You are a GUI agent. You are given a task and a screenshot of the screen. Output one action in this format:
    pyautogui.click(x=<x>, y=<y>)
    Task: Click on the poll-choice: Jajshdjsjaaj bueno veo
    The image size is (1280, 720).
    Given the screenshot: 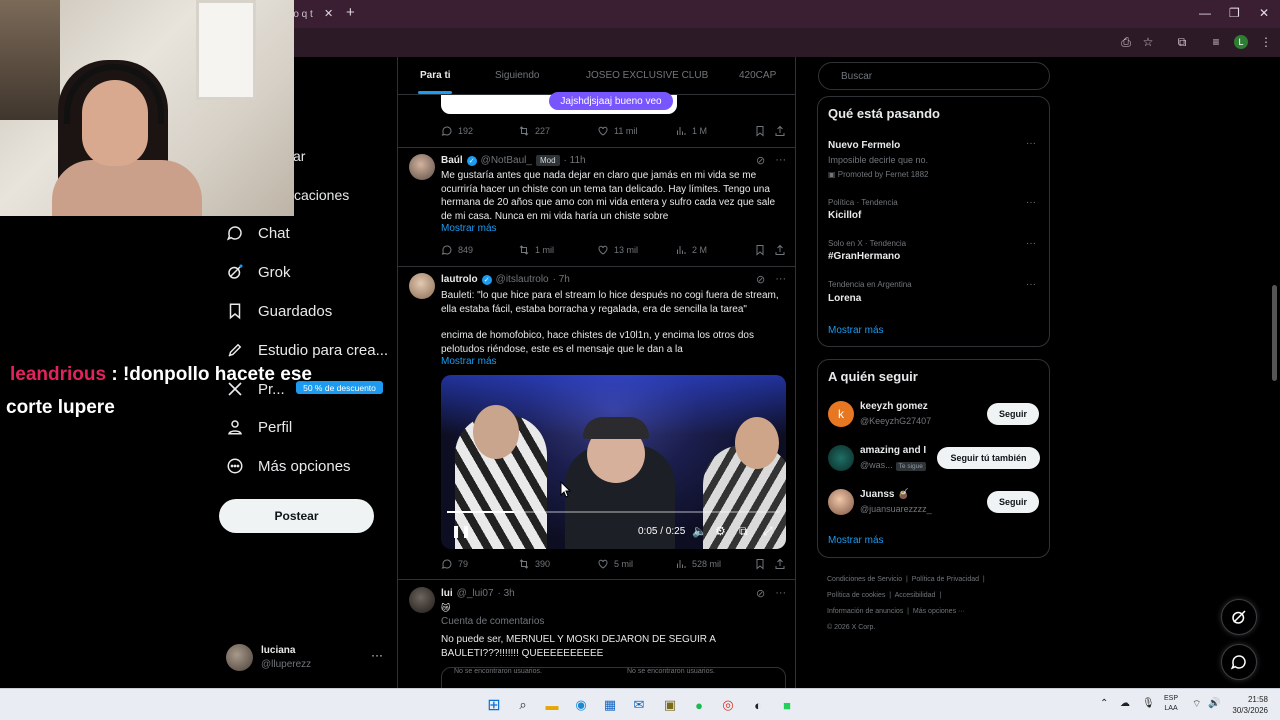 What is the action you would take?
    pyautogui.click(x=611, y=101)
    